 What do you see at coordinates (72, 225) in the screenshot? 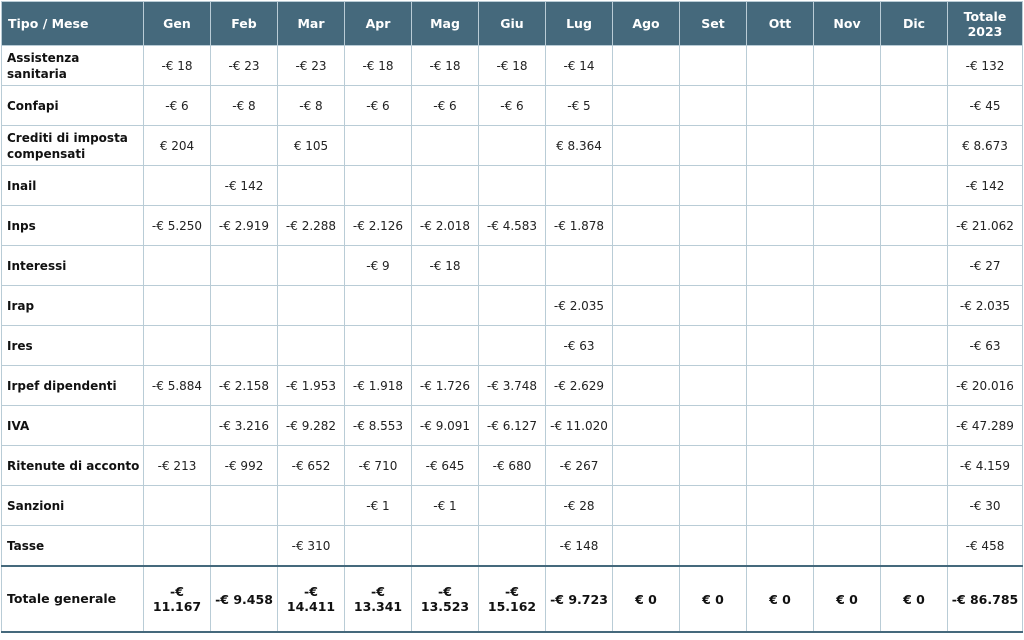
I see `row-label: Inps` at bounding box center [72, 225].